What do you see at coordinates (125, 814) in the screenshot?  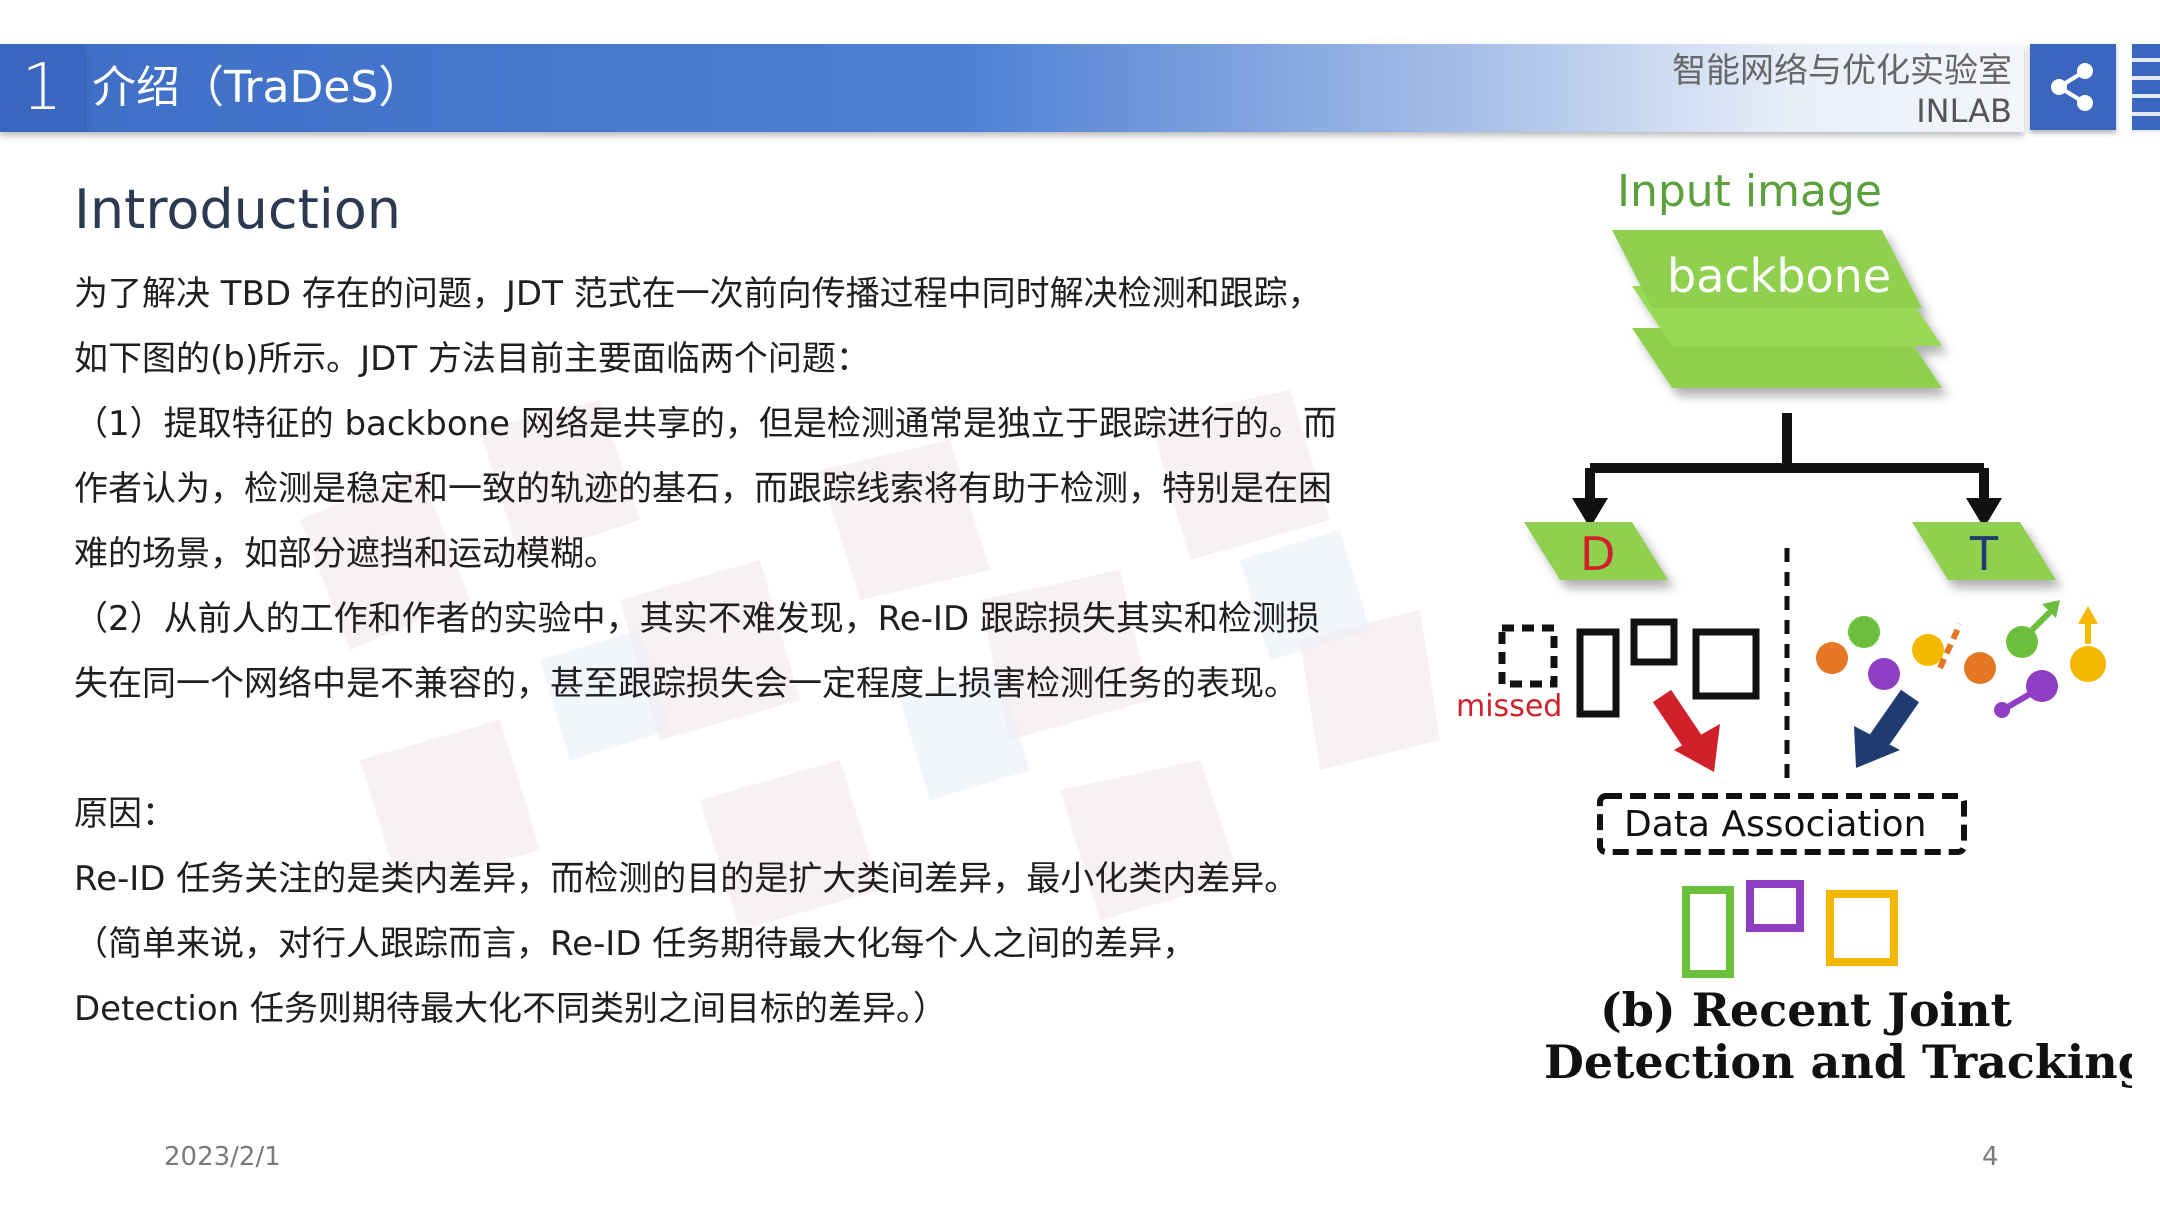 I see `reason-label: 原因：` at bounding box center [125, 814].